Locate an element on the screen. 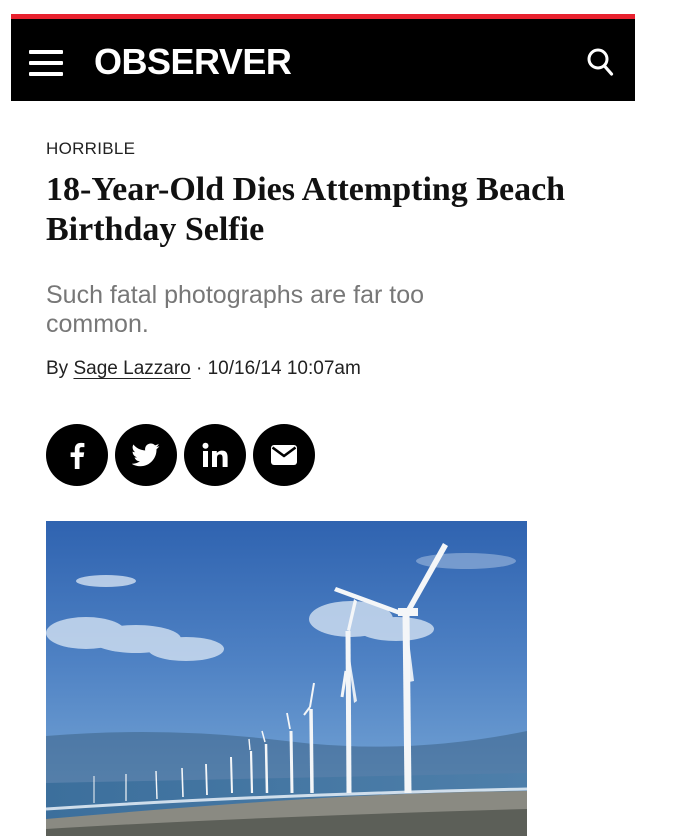 This screenshot has height=836, width=677. share-email-button is located at coordinates (284, 455).